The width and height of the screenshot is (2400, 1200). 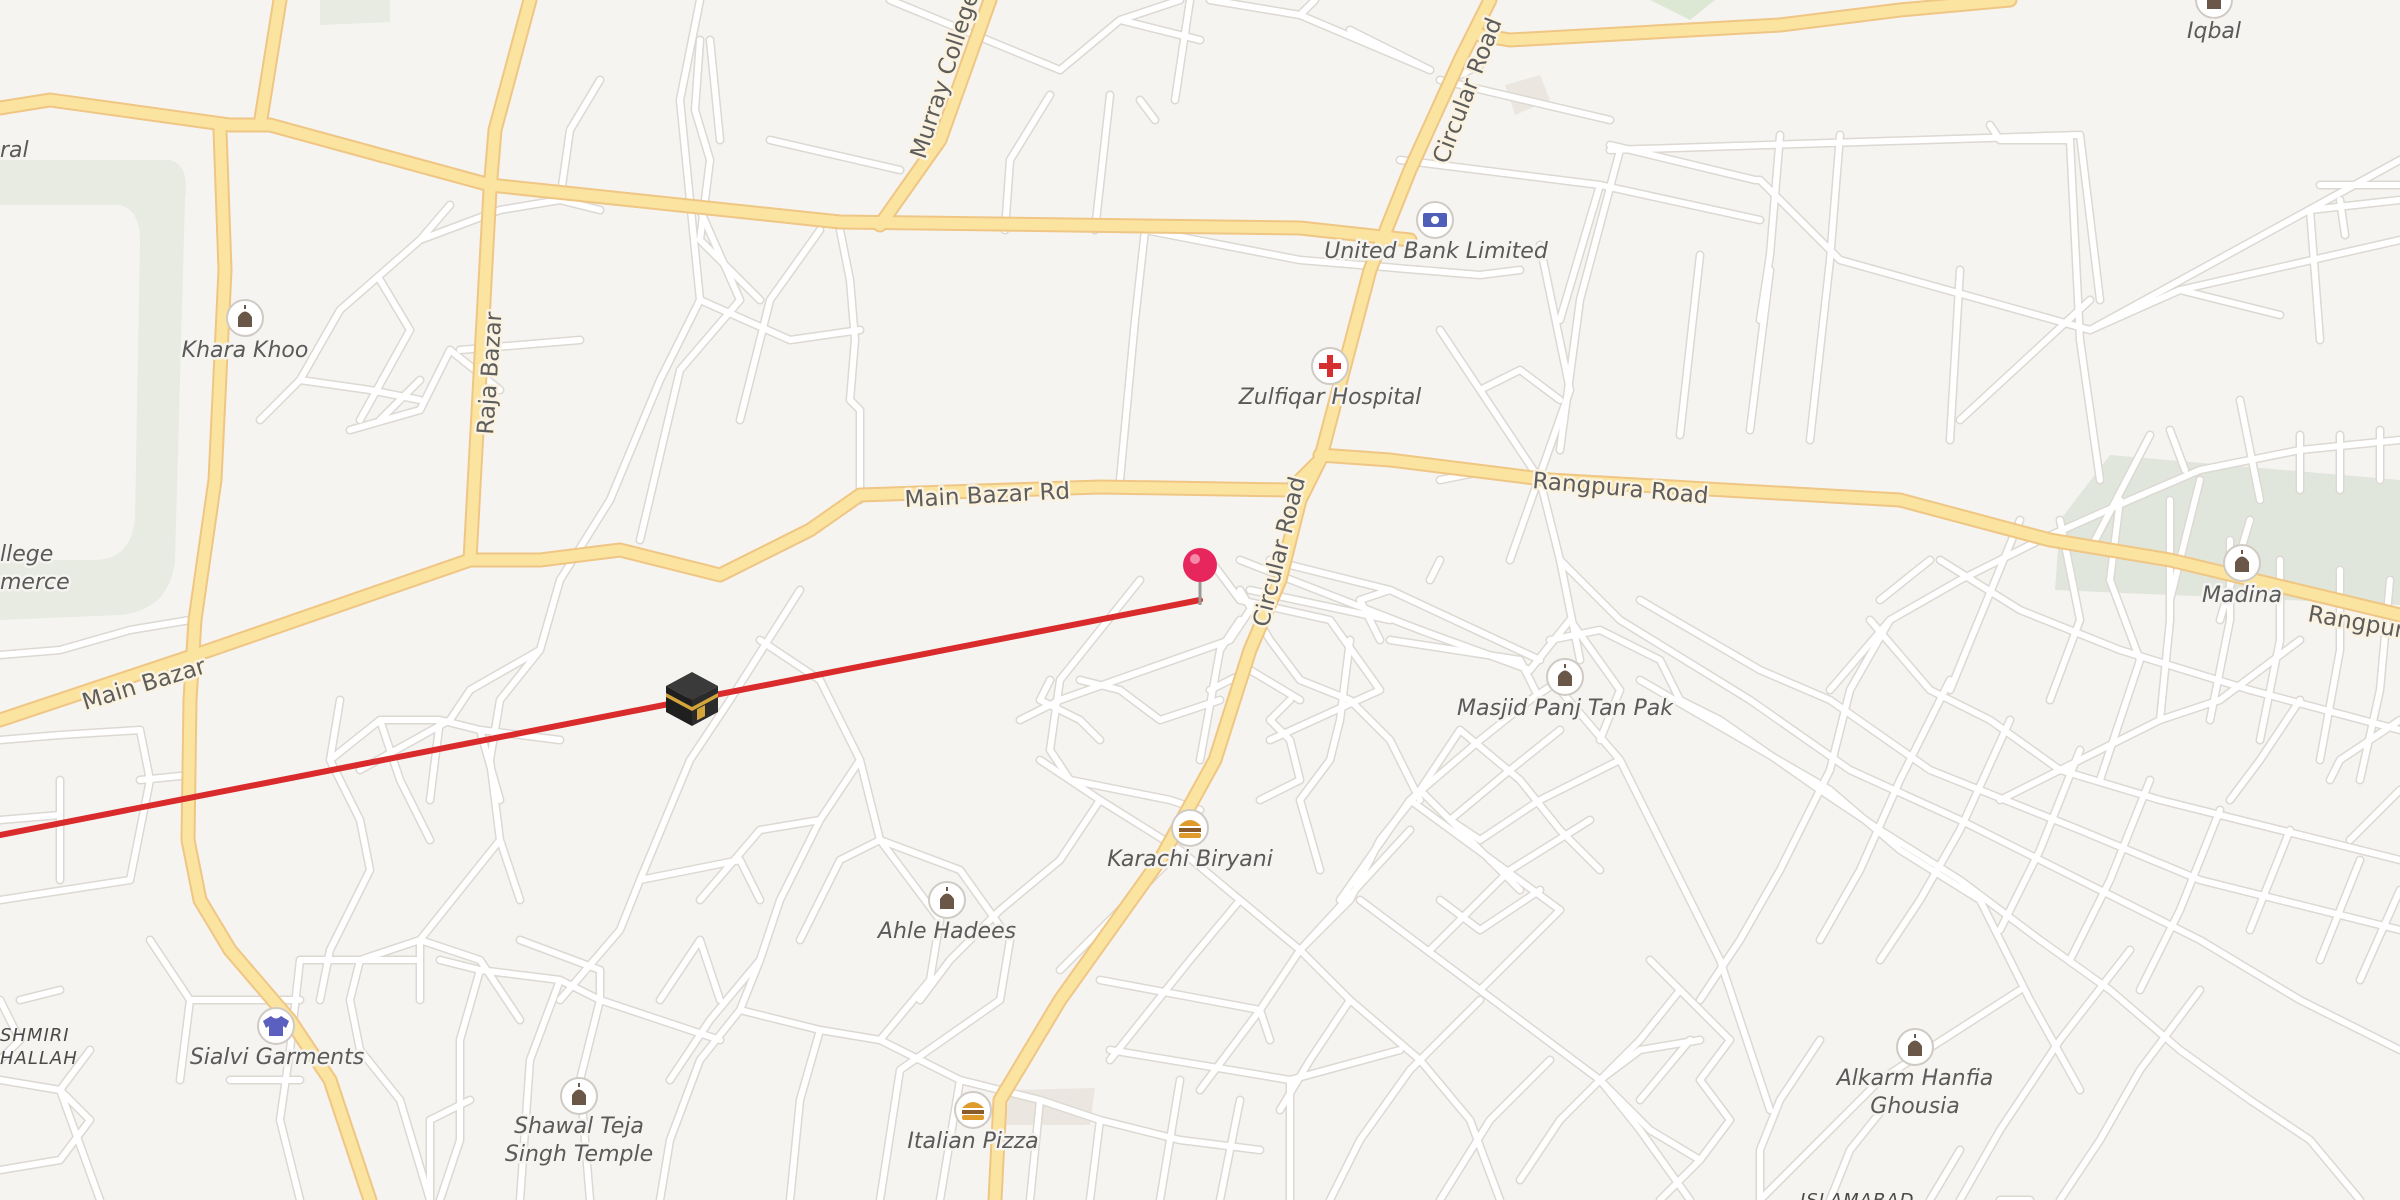 What do you see at coordinates (1329, 380) in the screenshot?
I see `poi-zulfiqar-hospital: Zulfiqar Hospital` at bounding box center [1329, 380].